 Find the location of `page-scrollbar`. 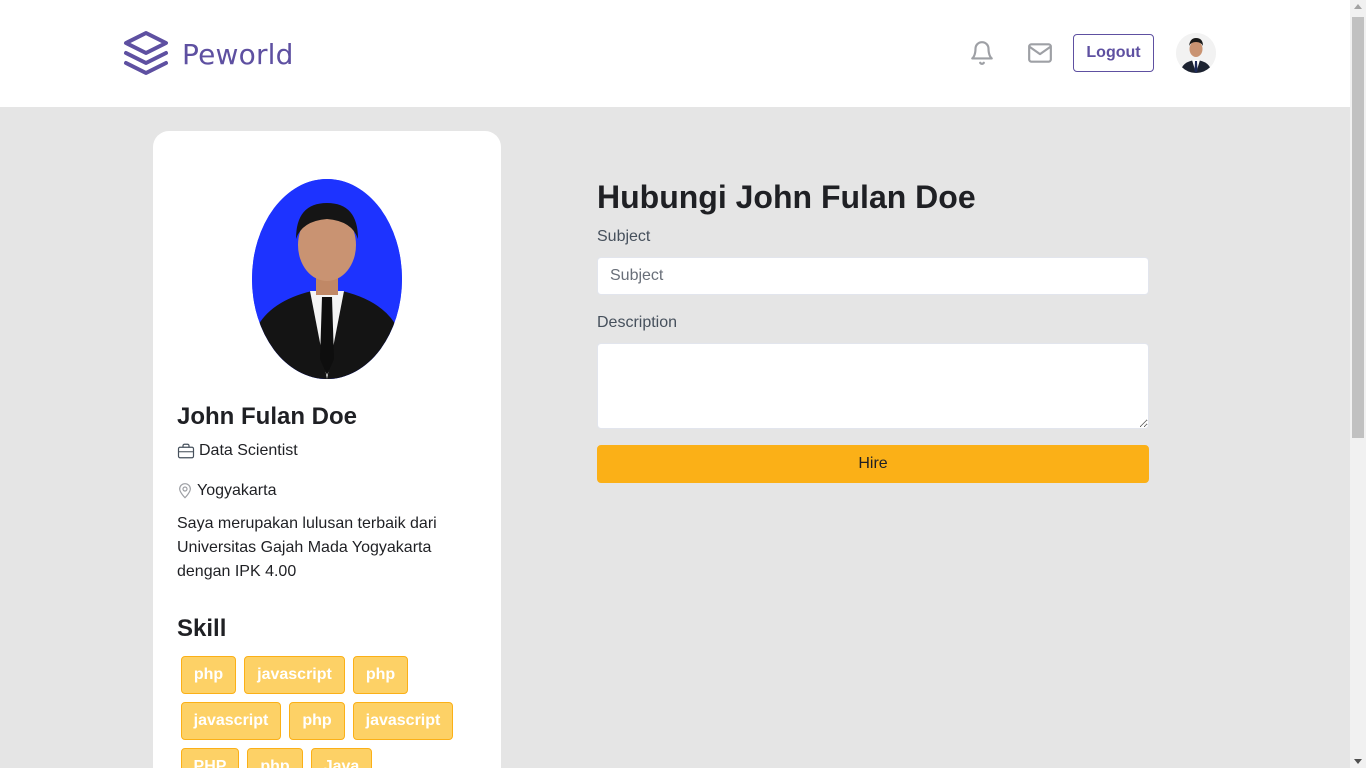

page-scrollbar is located at coordinates (1358, 384).